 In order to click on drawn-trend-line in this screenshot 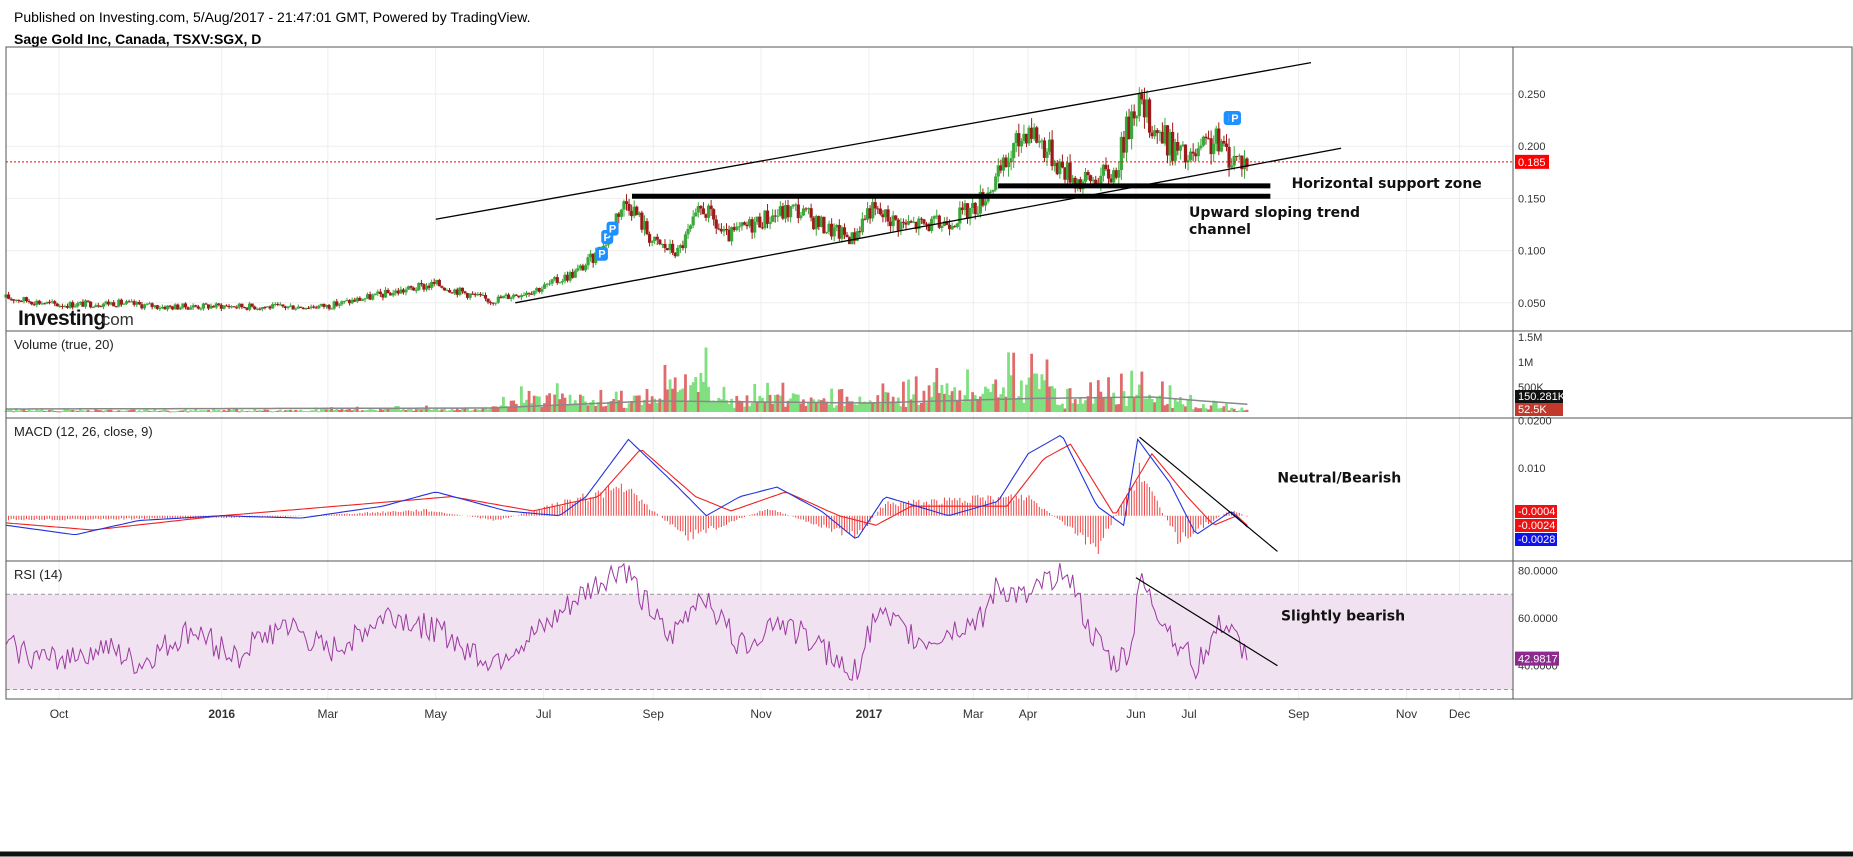, I will do `click(1208, 494)`.